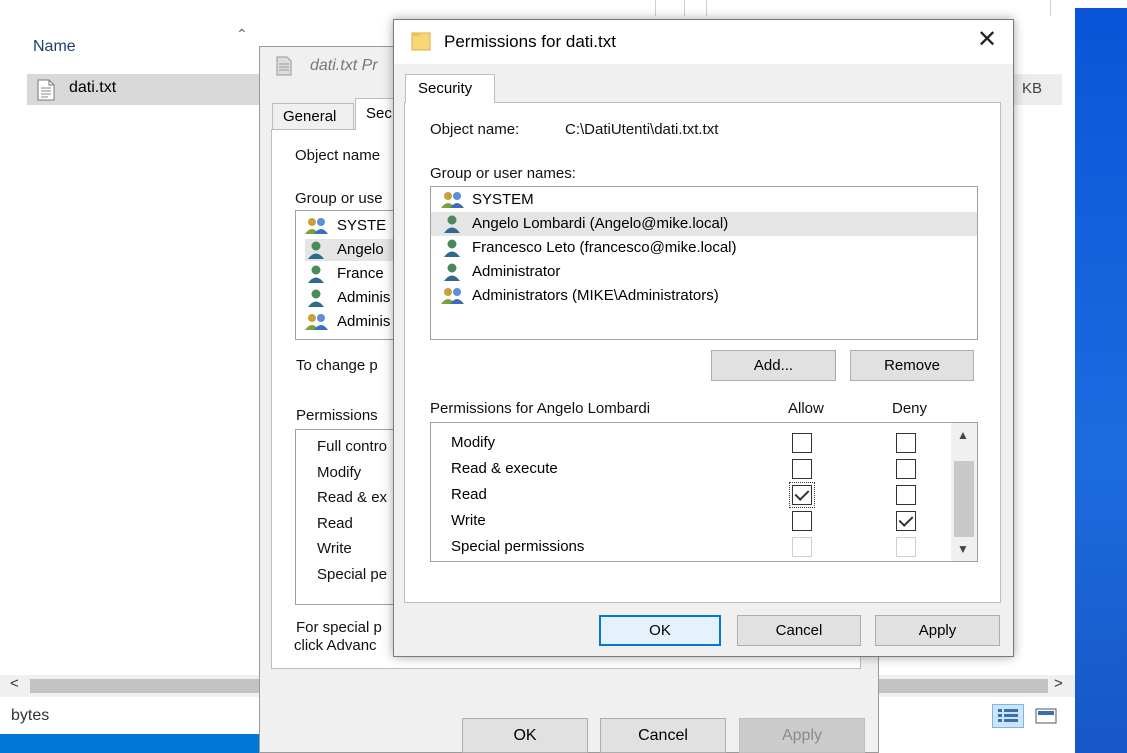 This screenshot has width=1127, height=753. What do you see at coordinates (131, 743) in the screenshot?
I see `taskbar` at bounding box center [131, 743].